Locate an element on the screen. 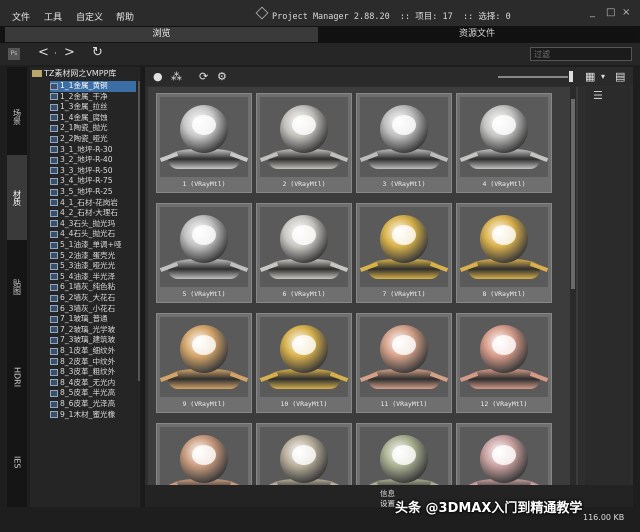 The width and height of the screenshot is (640, 532). material-tile: 8 (VRayMtl) is located at coordinates (504, 253).